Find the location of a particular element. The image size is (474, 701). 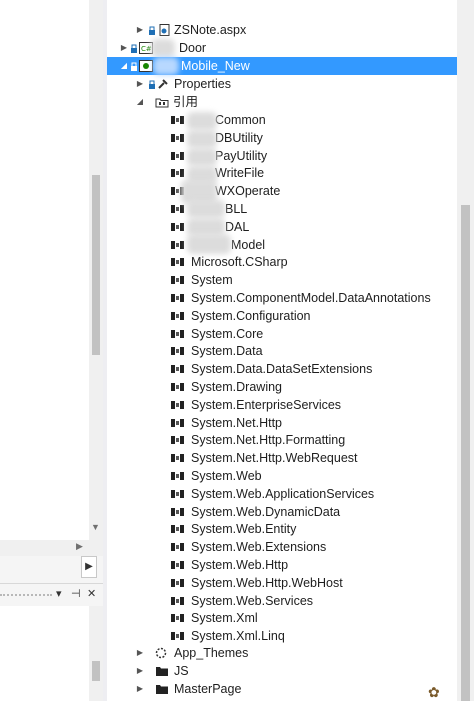

reference-label: System.Web.Http is located at coordinates (240, 565).